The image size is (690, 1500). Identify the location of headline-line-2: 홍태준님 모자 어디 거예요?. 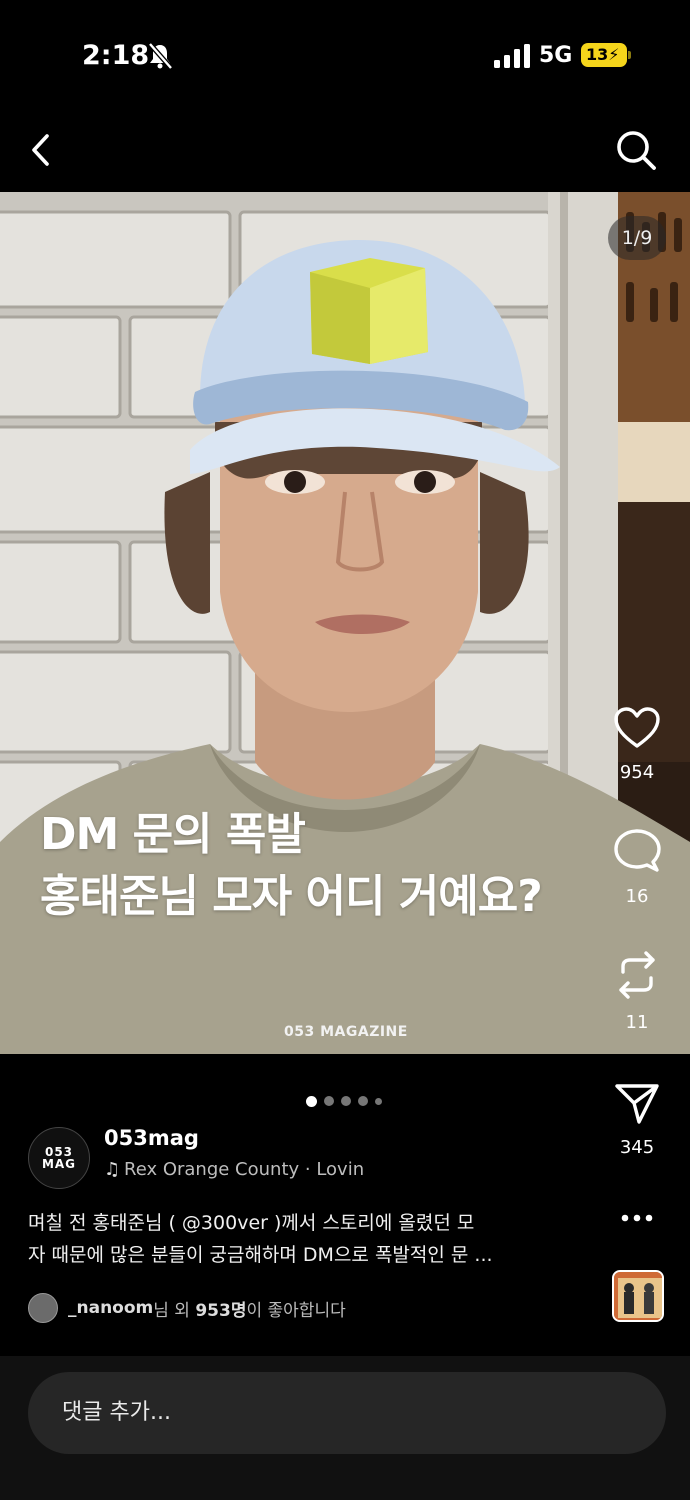
(291, 896).